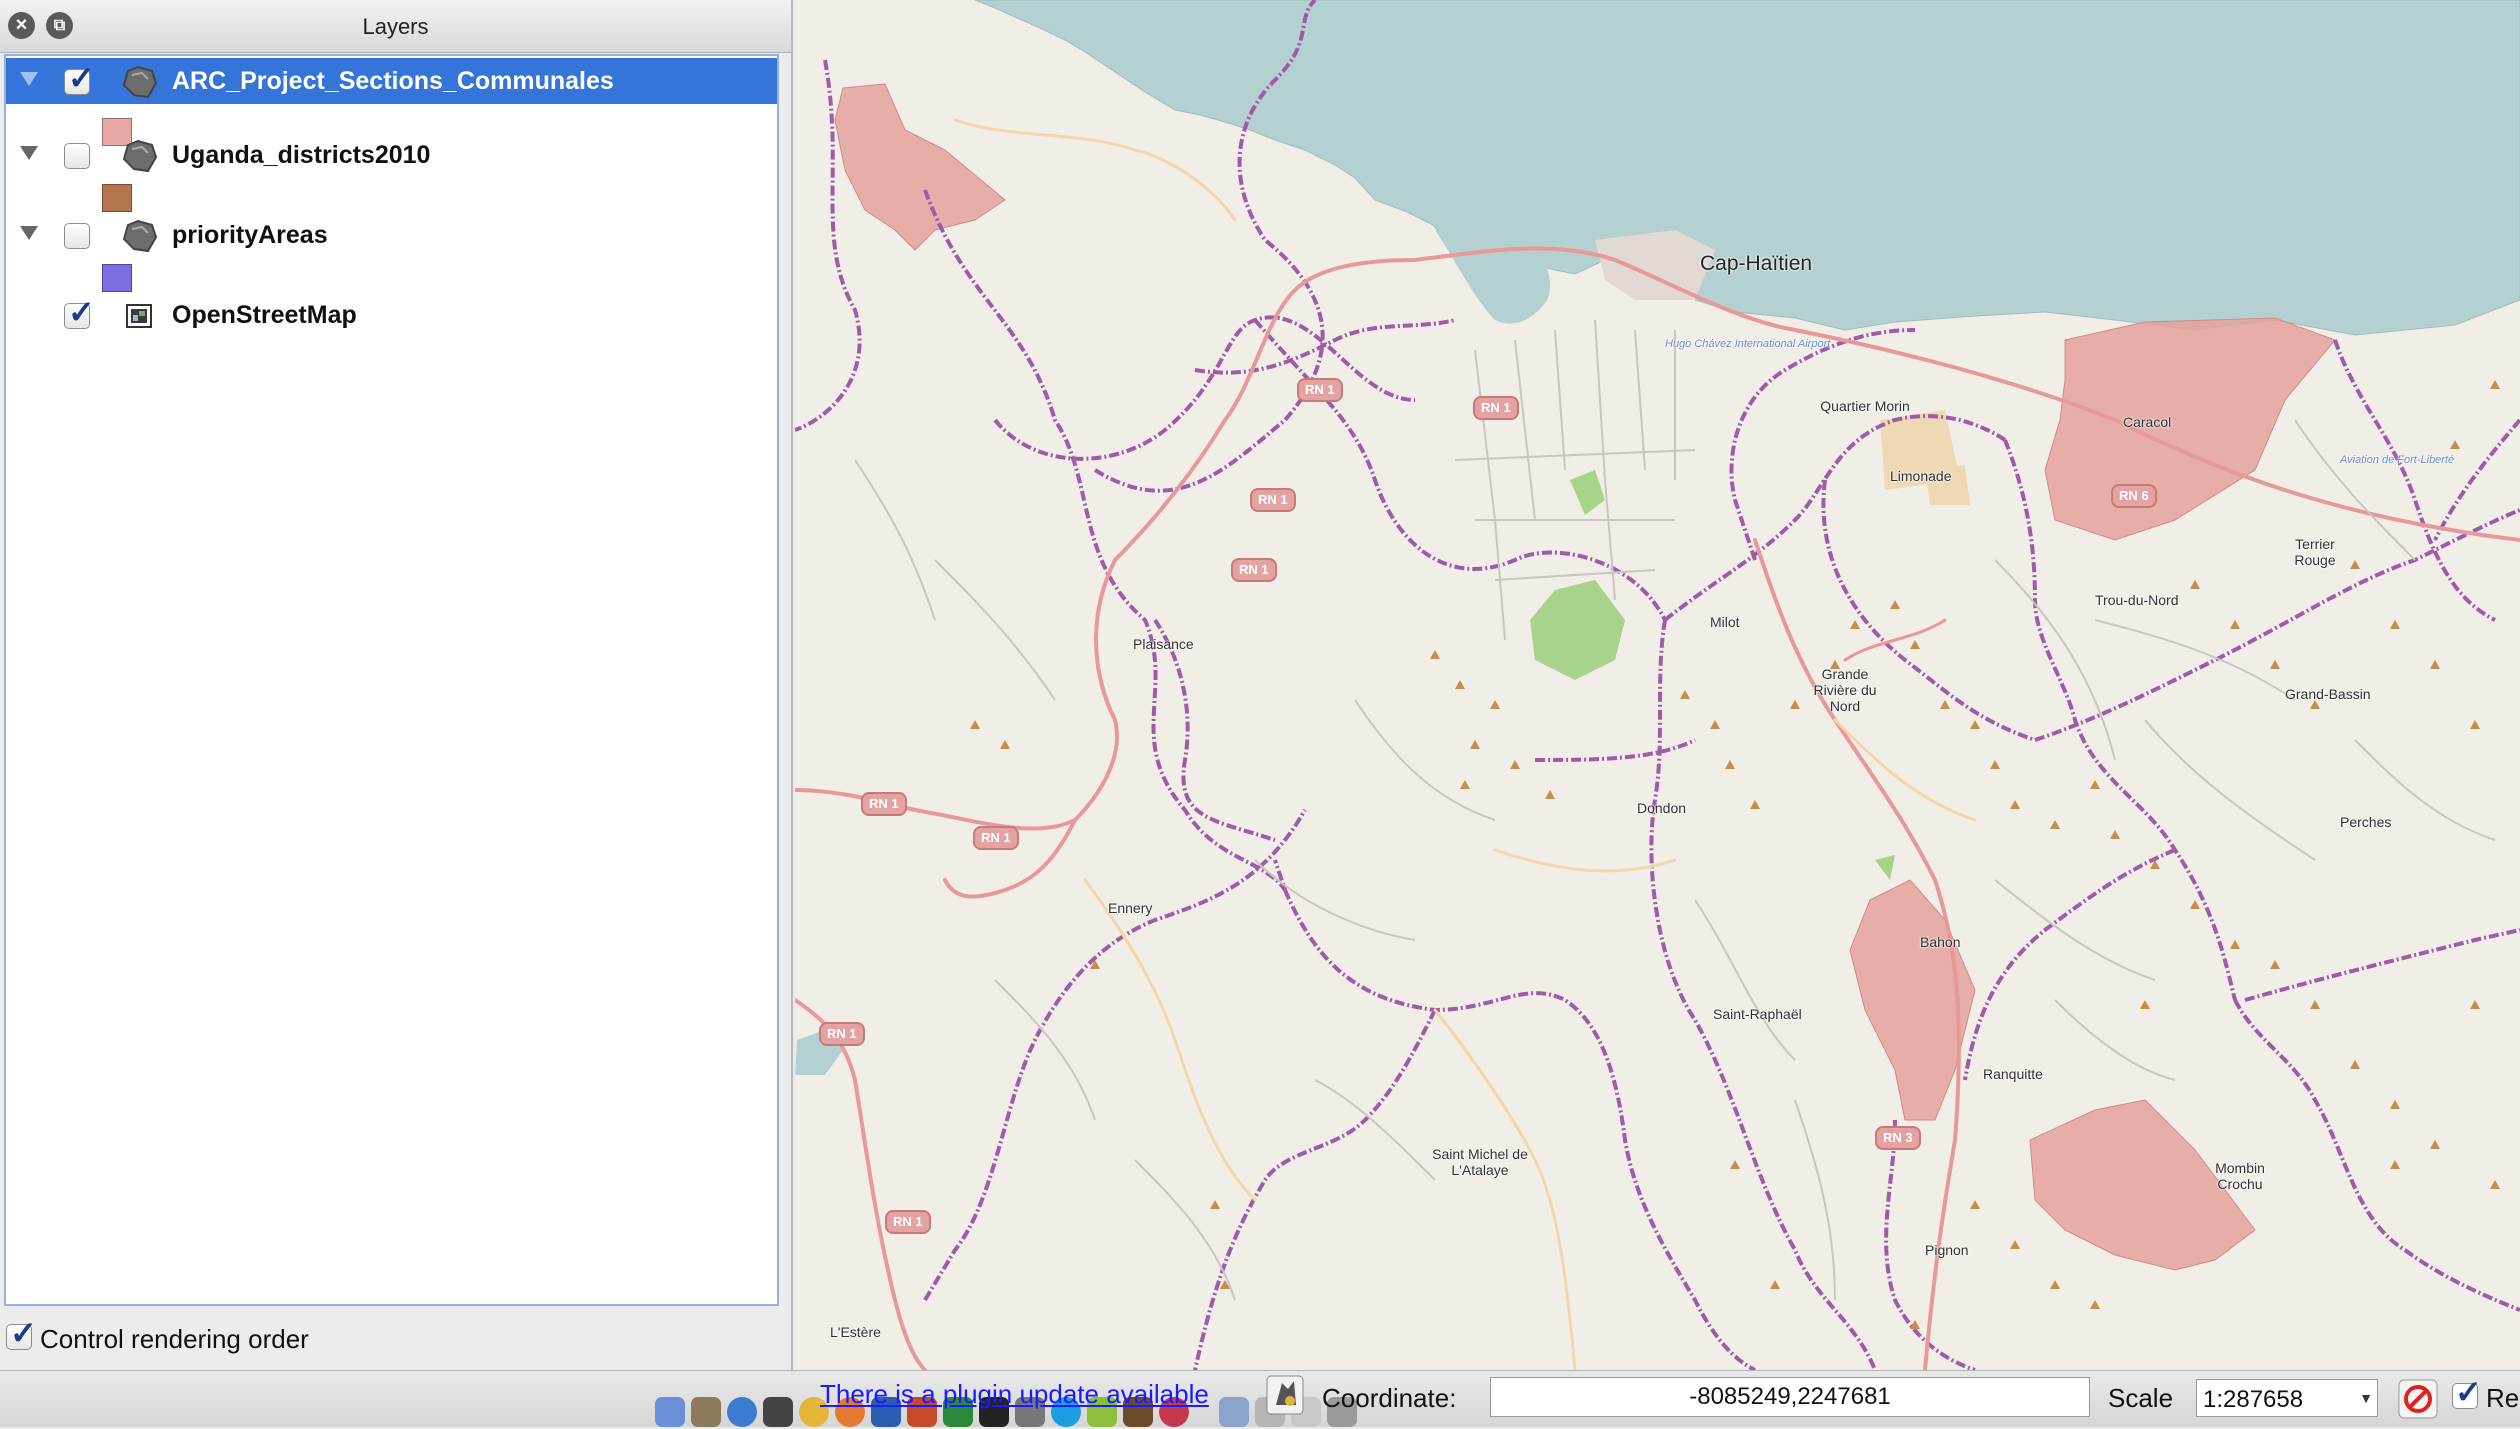 The width and height of the screenshot is (2520, 1429). I want to click on control-rendering-order-label: Control rendering order, so click(174, 1339).